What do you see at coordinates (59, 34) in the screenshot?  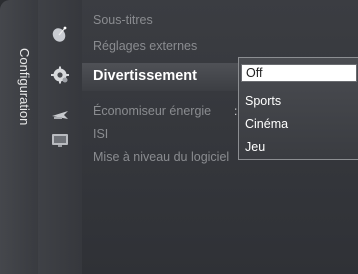 I see `satellite-dish-icon` at bounding box center [59, 34].